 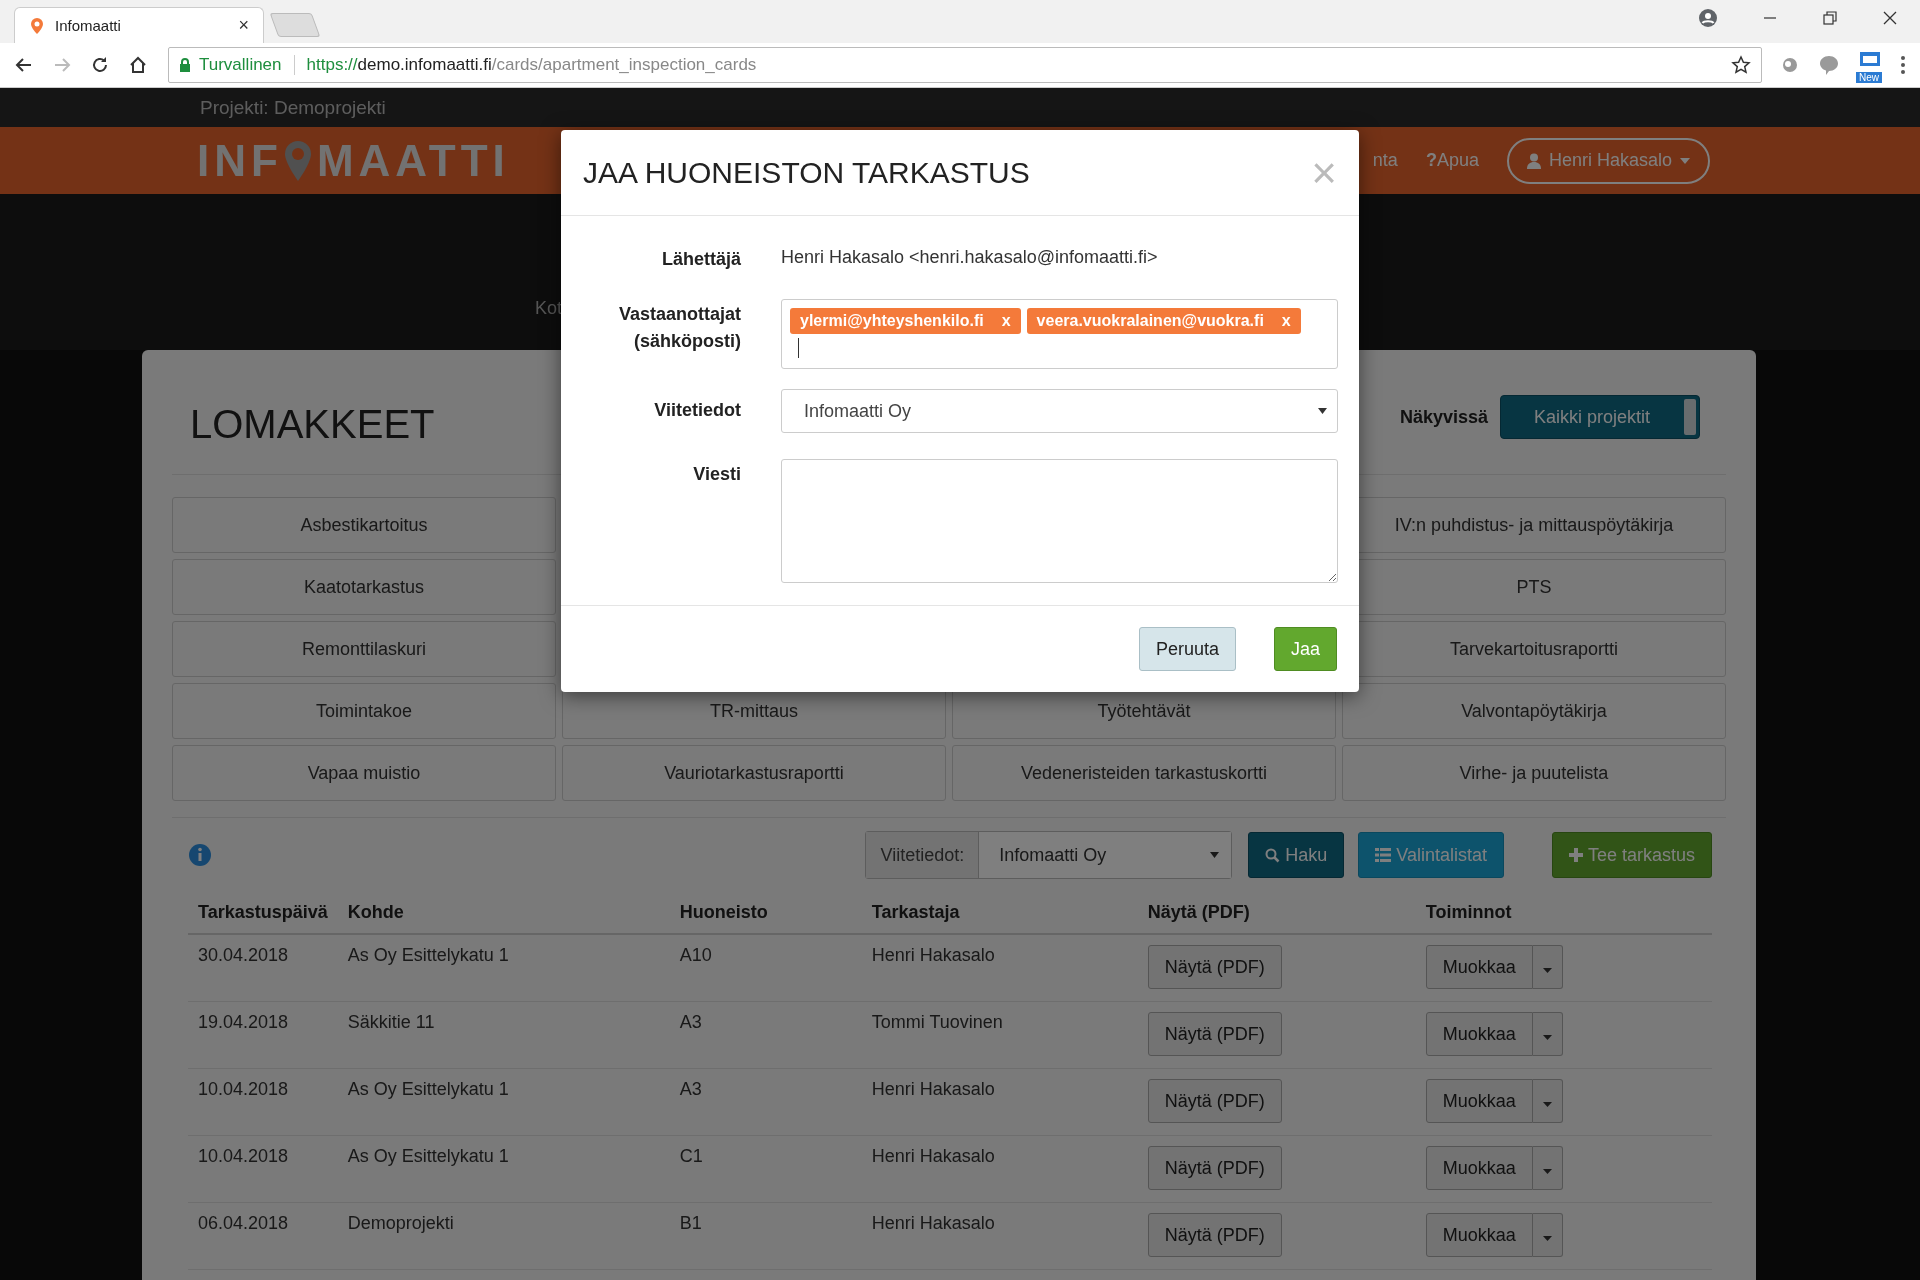 What do you see at coordinates (969, 257) in the screenshot?
I see `sender-text: Henri Hakasalo <henri.hakasalo@infomaatti.fi>` at bounding box center [969, 257].